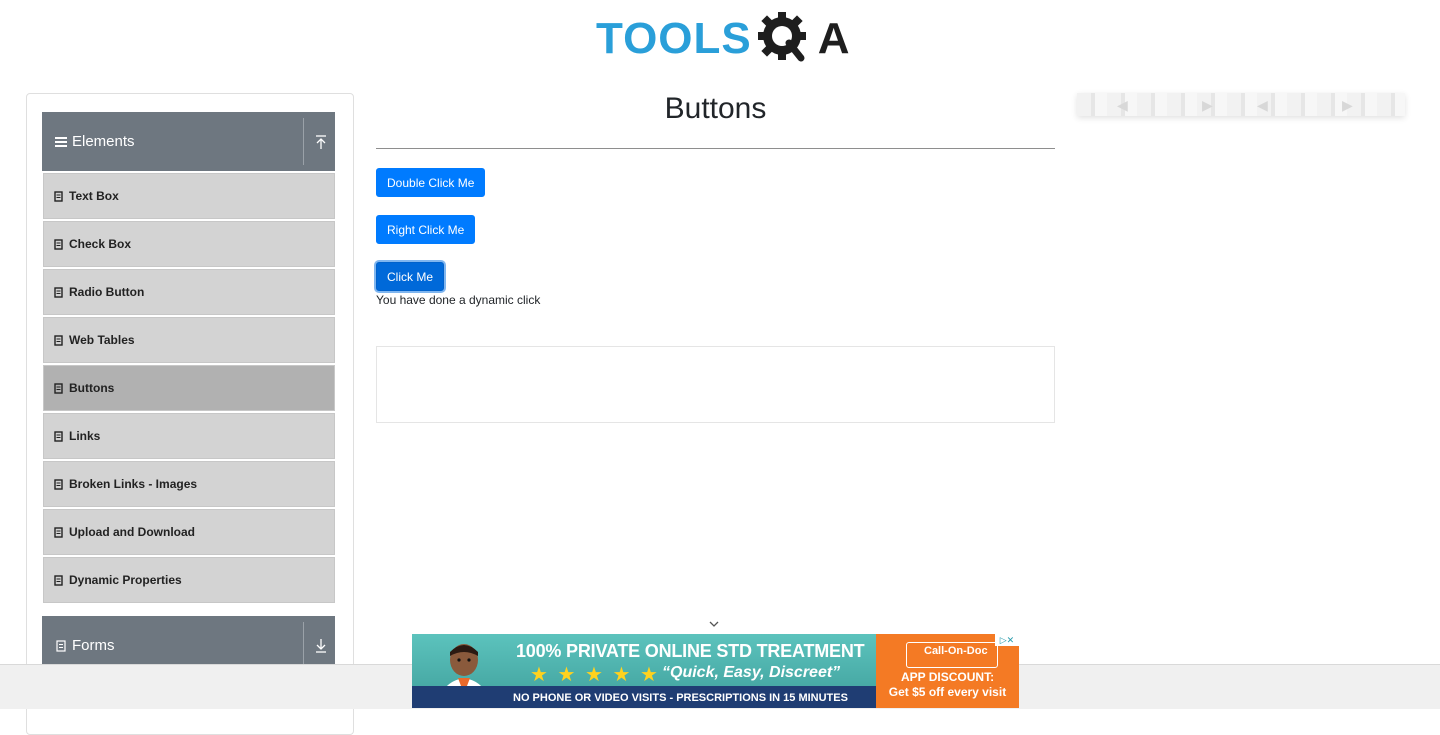 The width and height of the screenshot is (1440, 735). Describe the element at coordinates (107, 292) in the screenshot. I see `sidebar-item-label: Radio Button` at that location.